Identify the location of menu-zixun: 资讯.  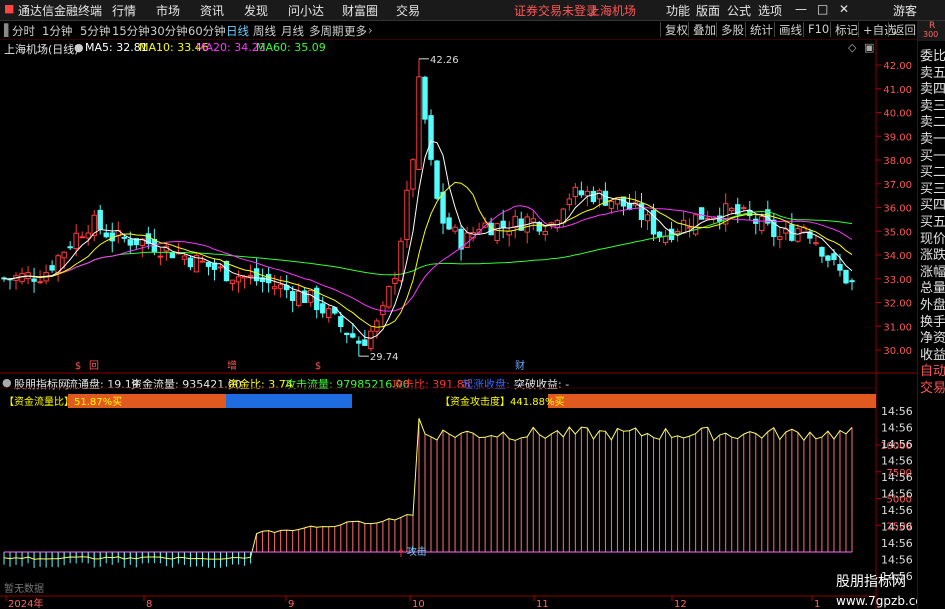
(212, 10).